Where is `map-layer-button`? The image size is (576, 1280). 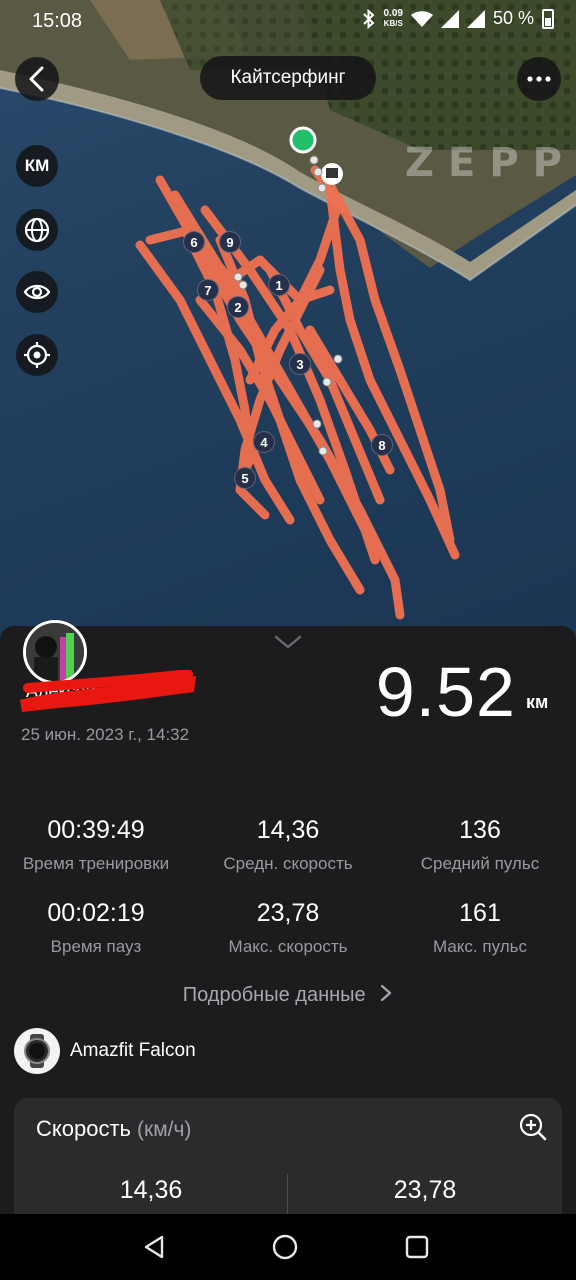
map-layer-button is located at coordinates (37, 230).